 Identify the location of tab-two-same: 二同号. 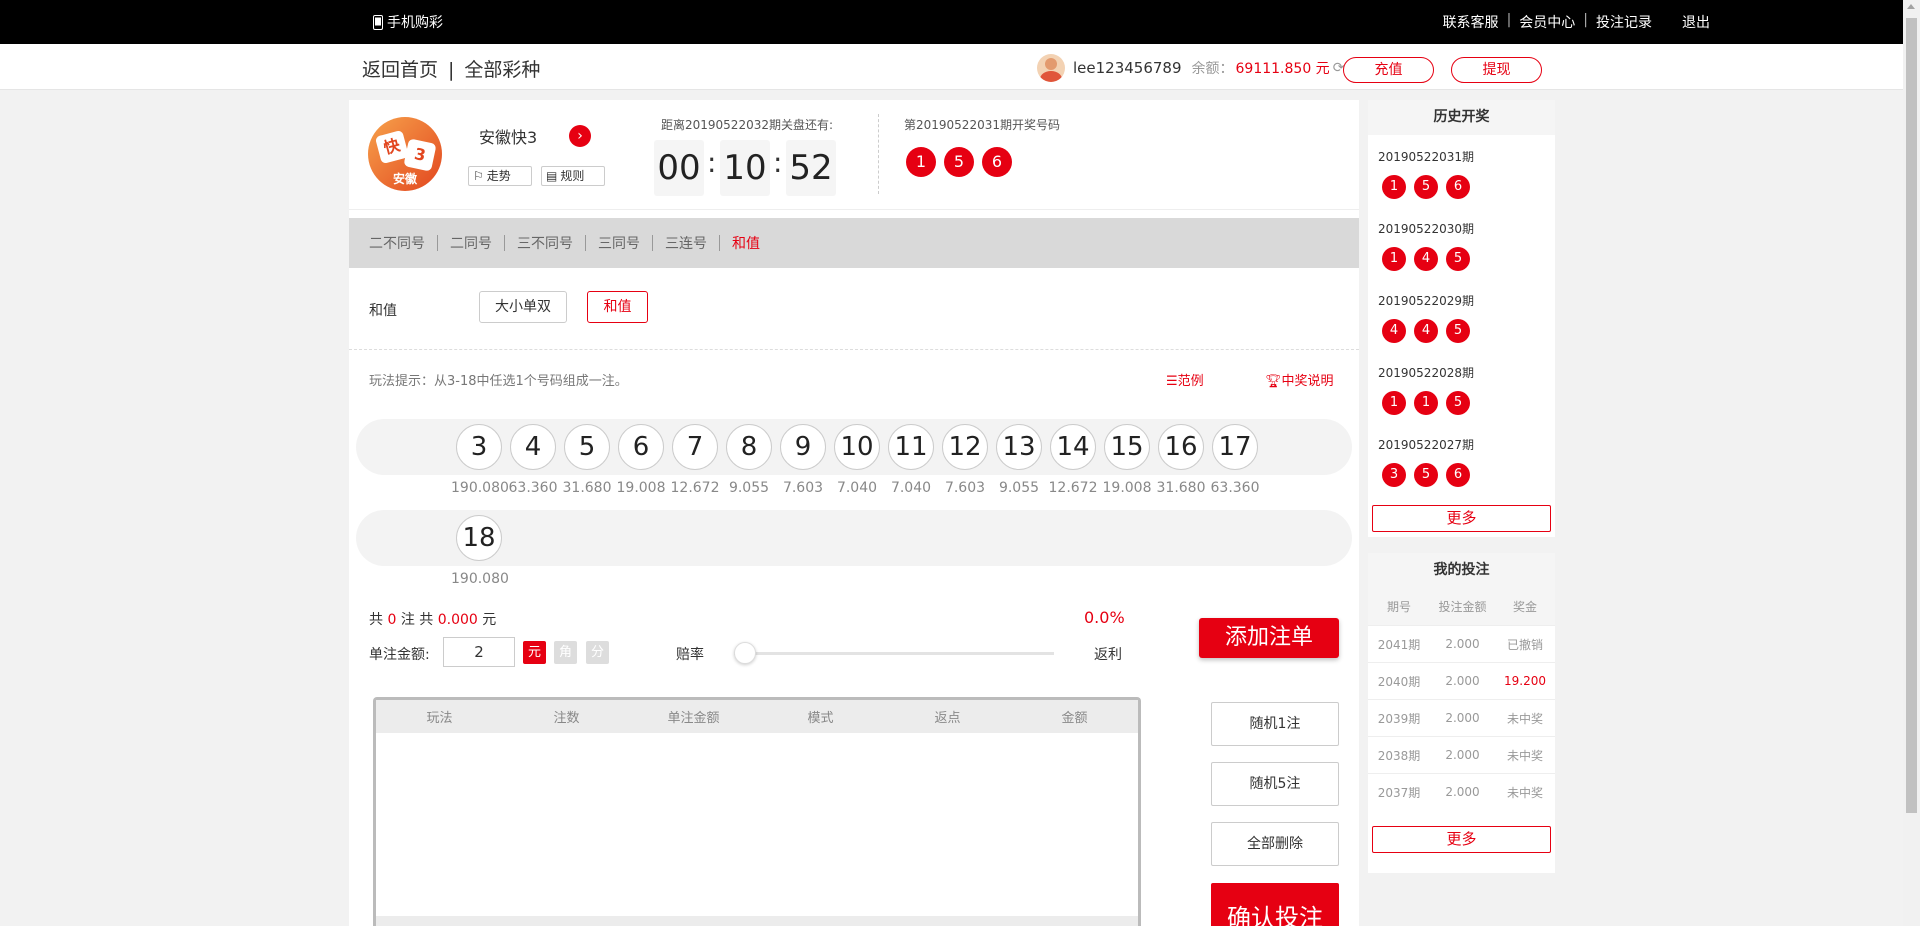
(471, 243).